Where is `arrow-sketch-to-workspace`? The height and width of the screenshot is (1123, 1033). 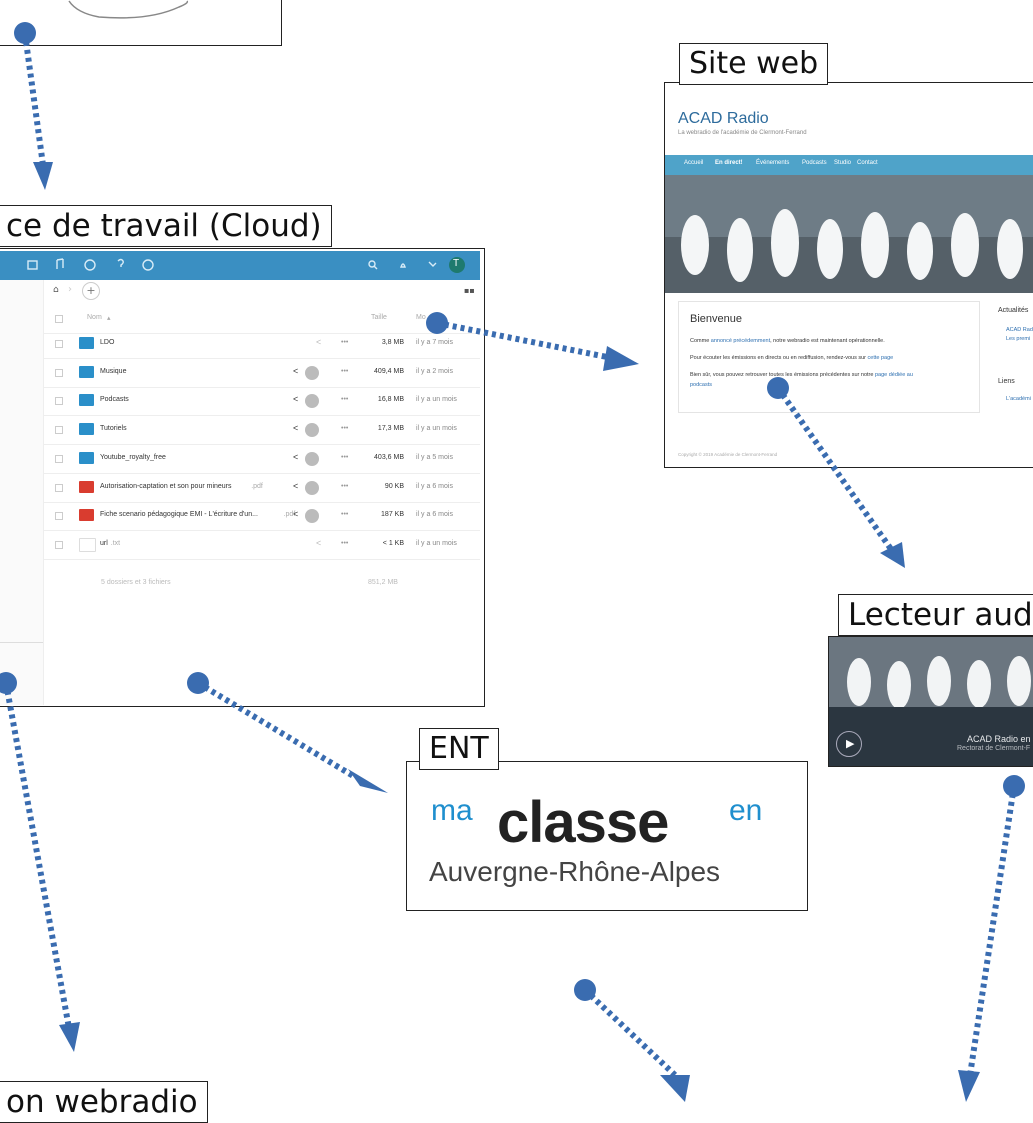
arrow-sketch-to-workspace is located at coordinates (34, 99).